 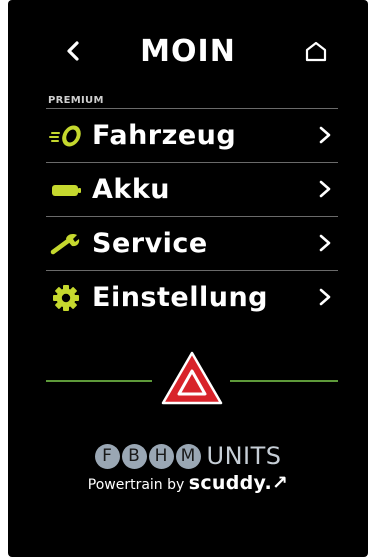 What do you see at coordinates (150, 243) in the screenshot?
I see `menu-item-label: Service` at bounding box center [150, 243].